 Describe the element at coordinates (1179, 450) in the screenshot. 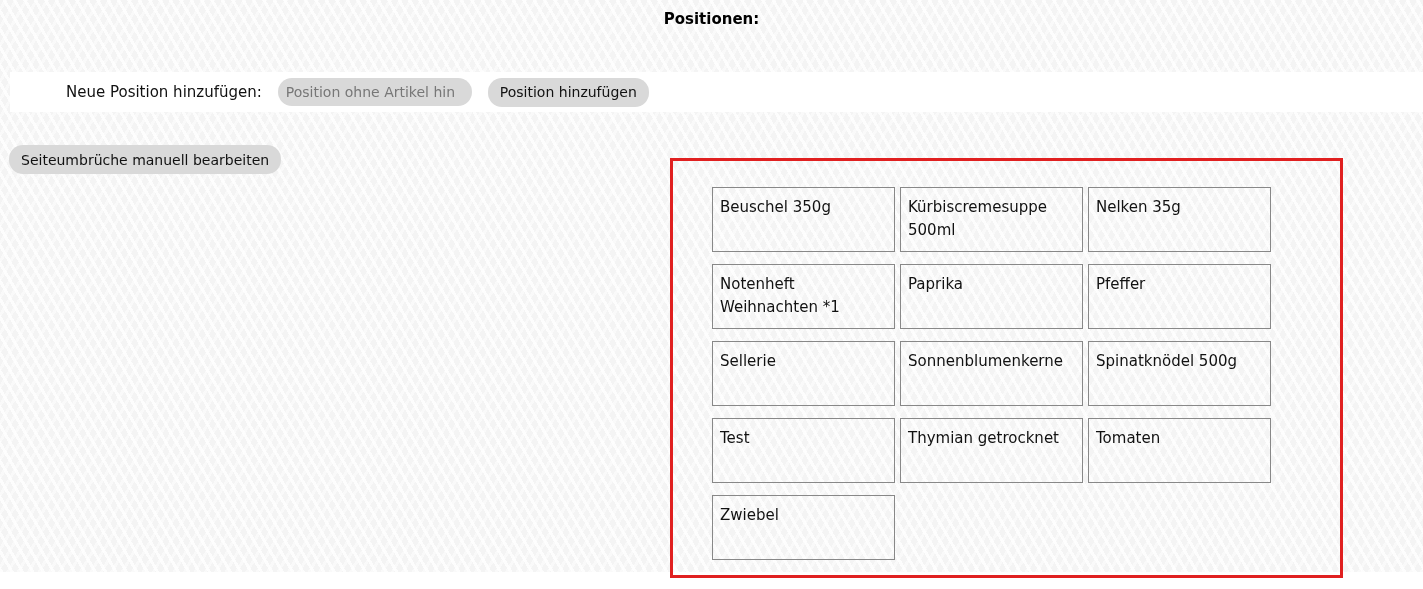

I see `item-tile: Tomaten` at that location.